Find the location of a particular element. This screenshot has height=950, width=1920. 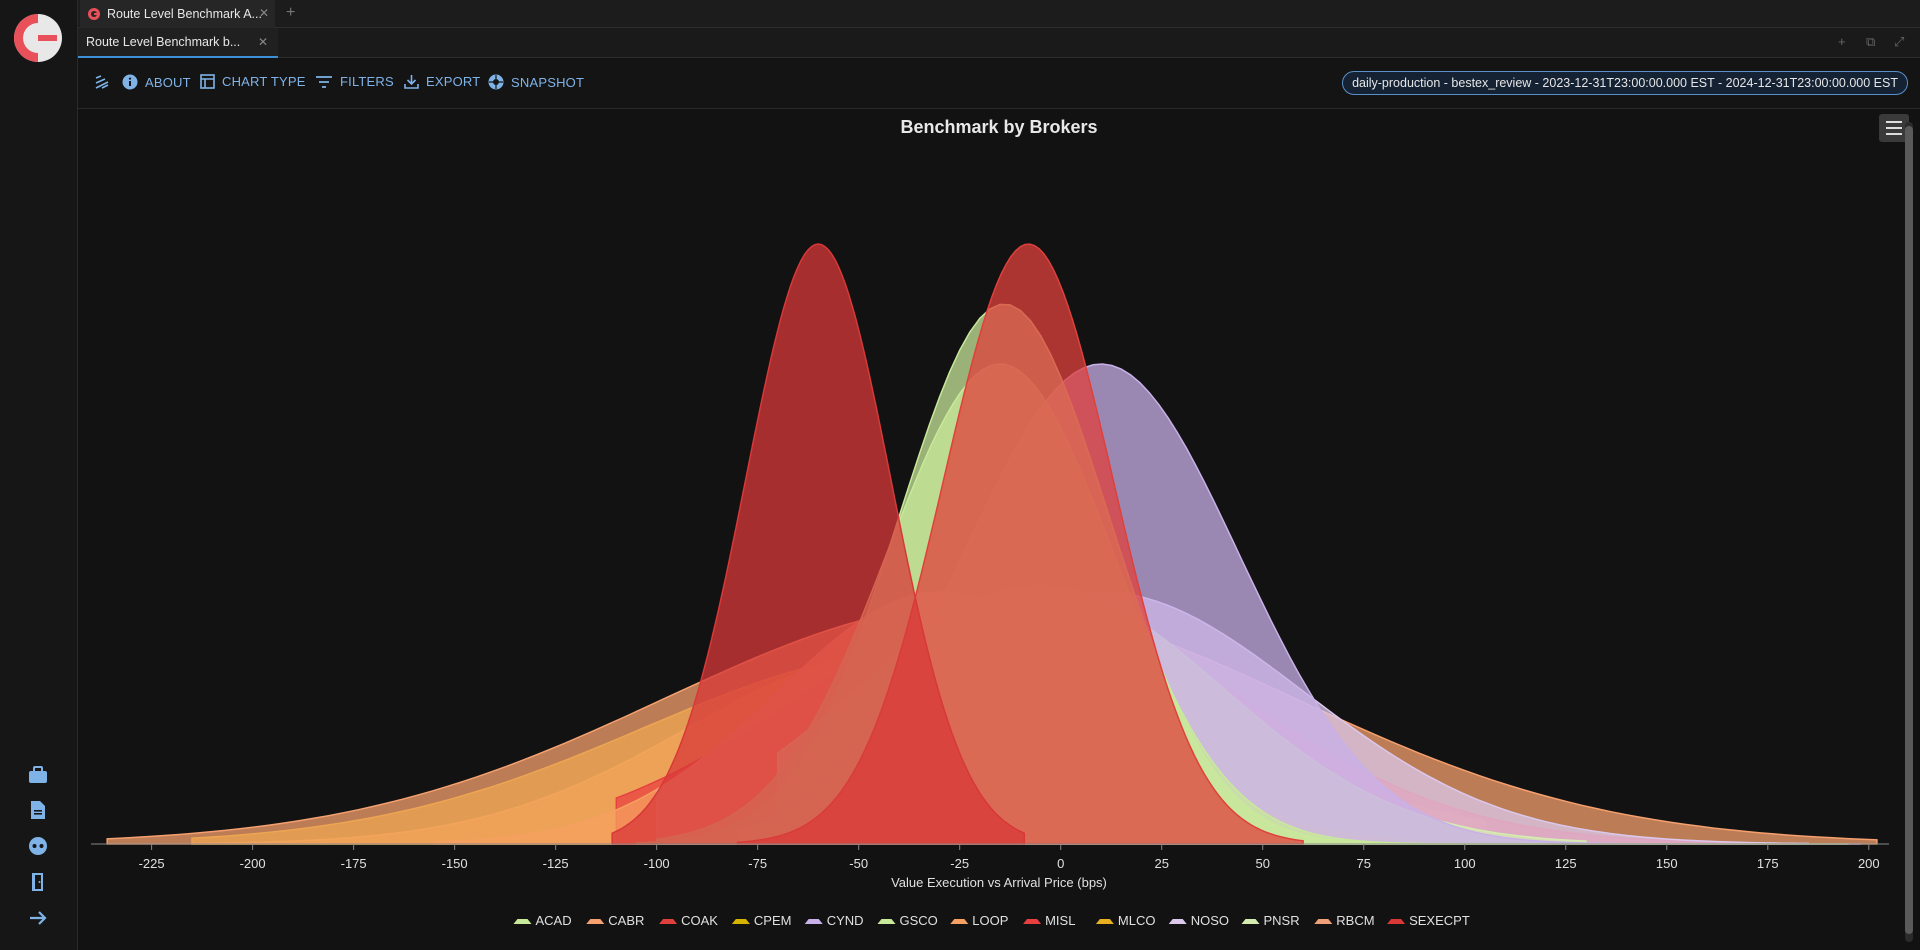

vertical-scrollbar is located at coordinates (1909, 532).